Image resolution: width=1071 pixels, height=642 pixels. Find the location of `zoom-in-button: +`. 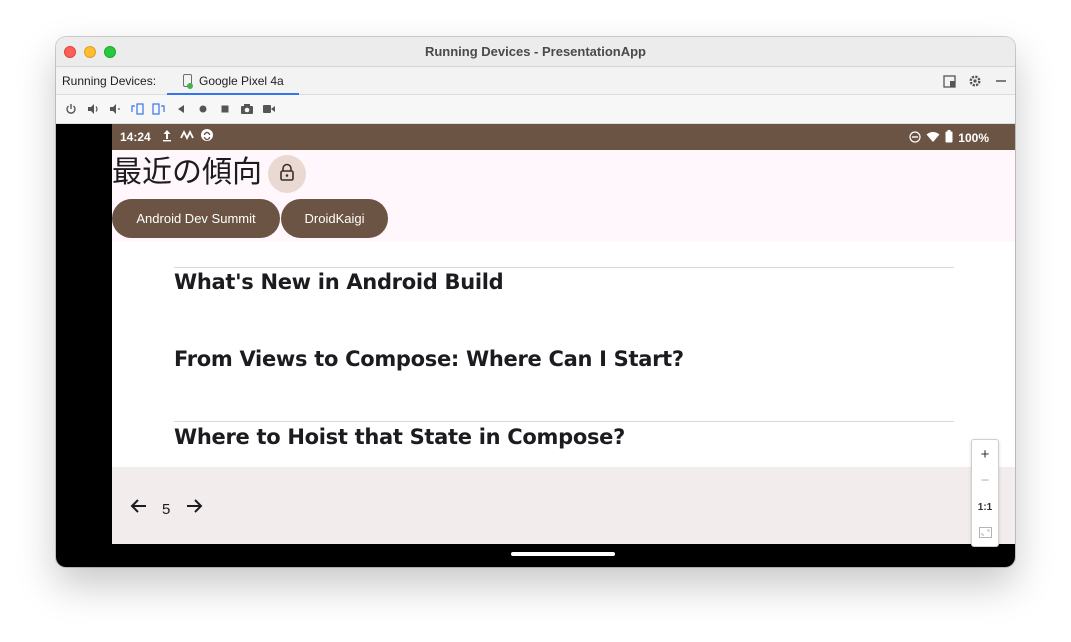

zoom-in-button: + is located at coordinates (985, 454).